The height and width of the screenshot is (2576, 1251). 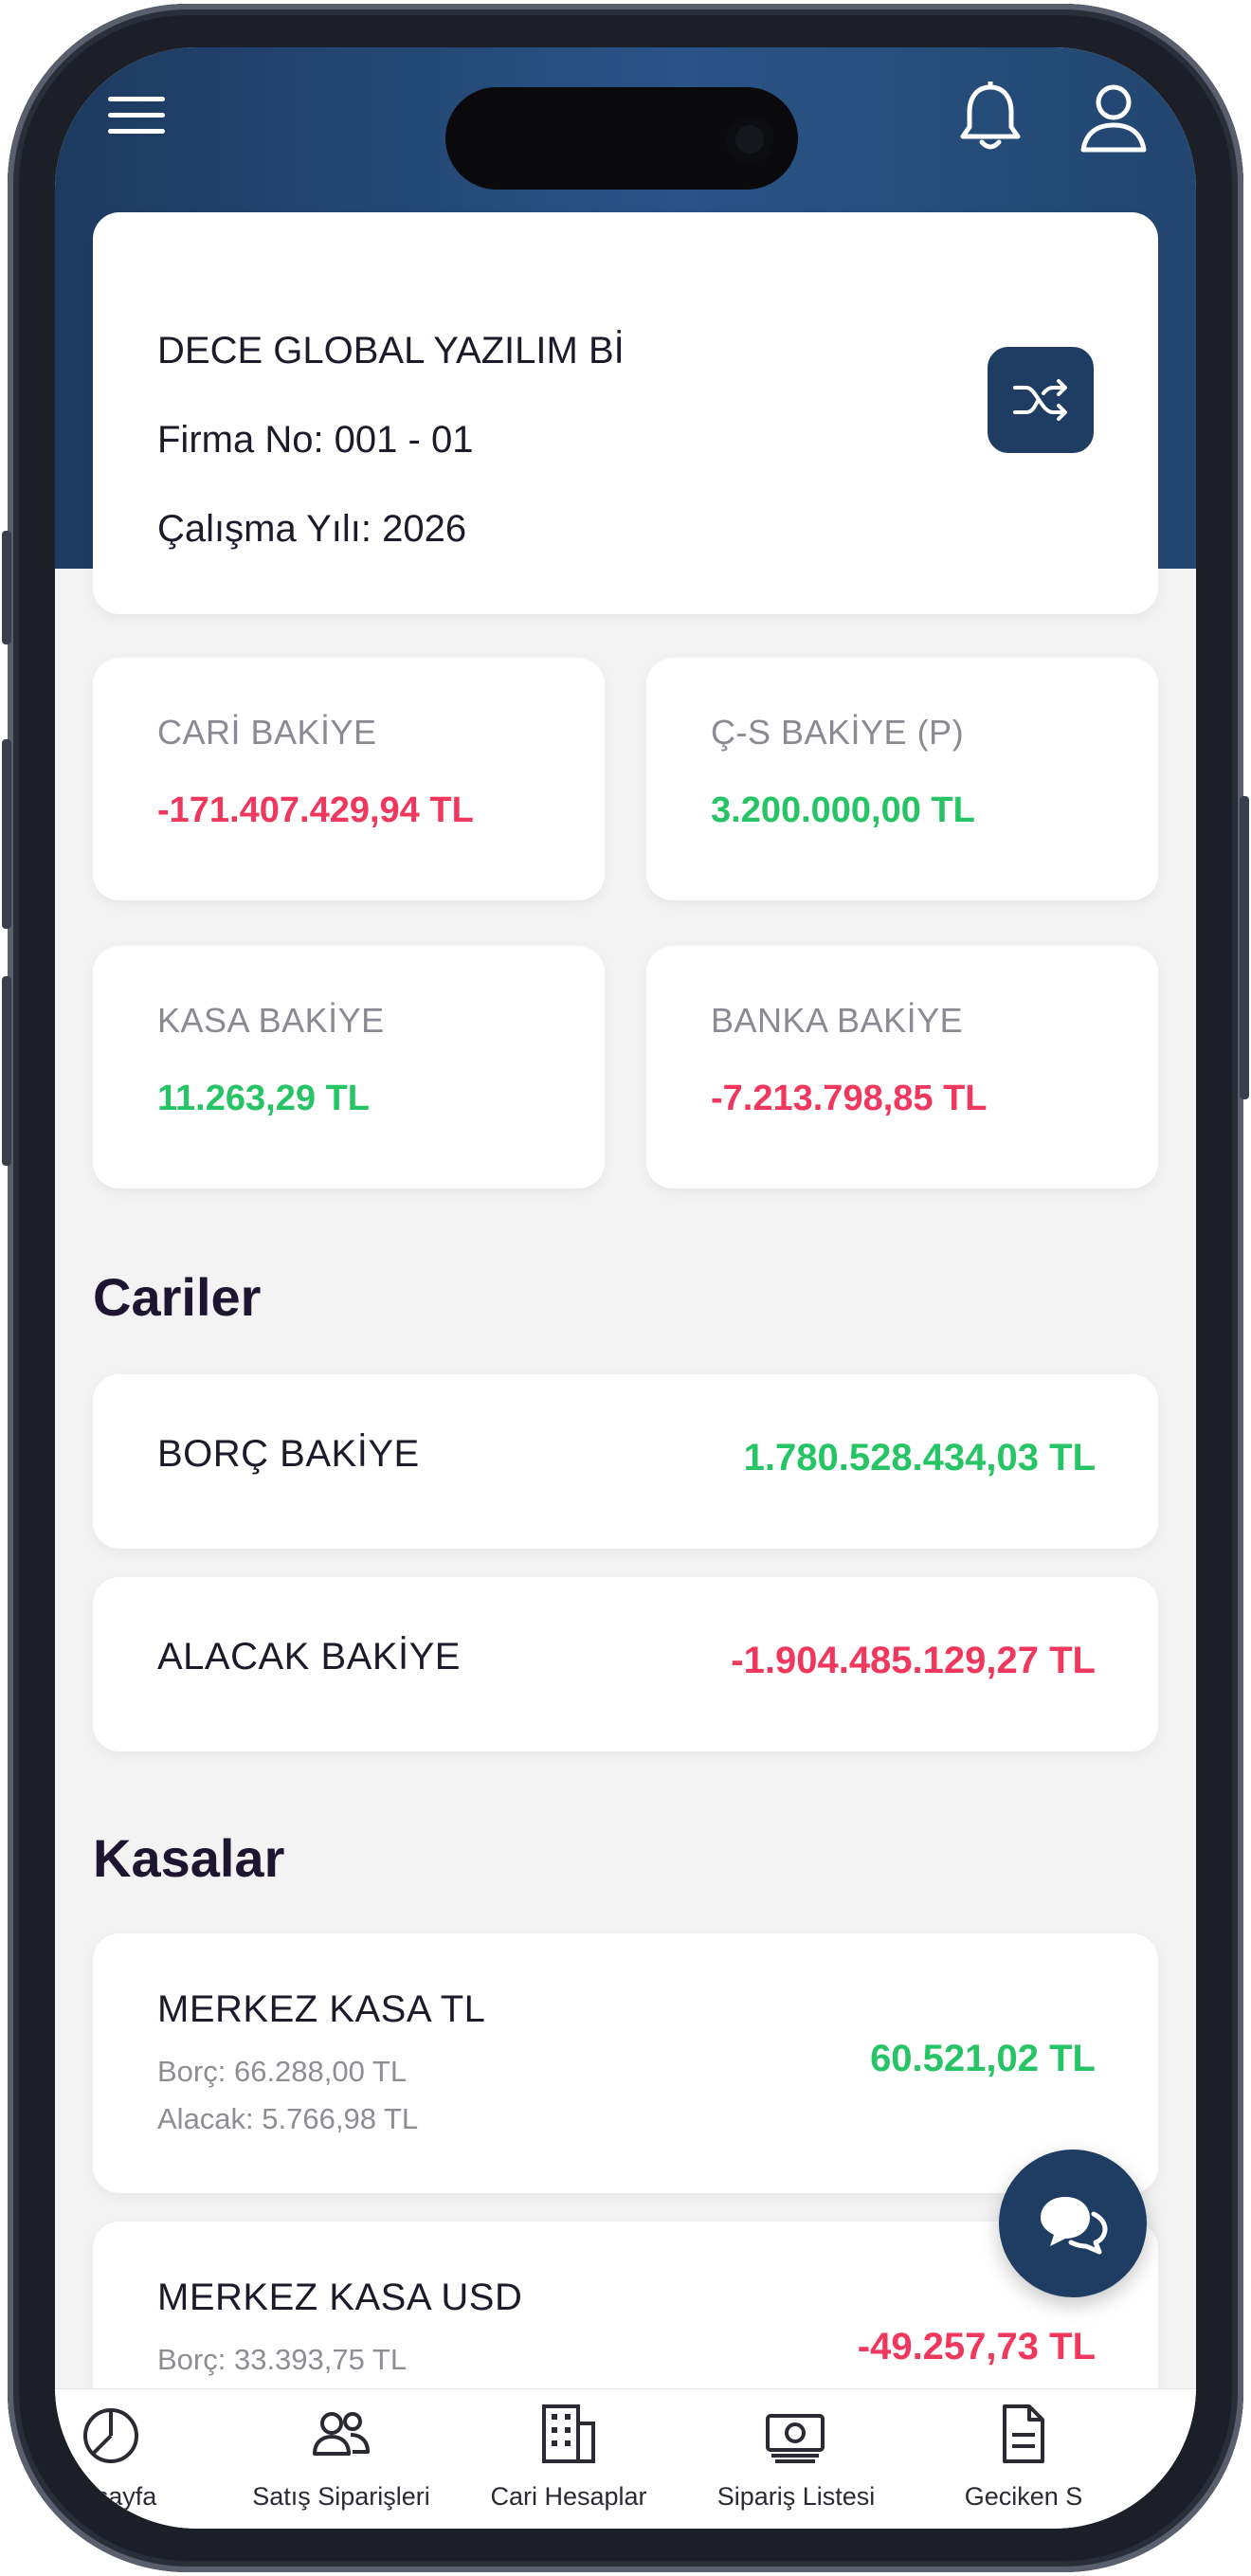 I want to click on camera, so click(x=750, y=139).